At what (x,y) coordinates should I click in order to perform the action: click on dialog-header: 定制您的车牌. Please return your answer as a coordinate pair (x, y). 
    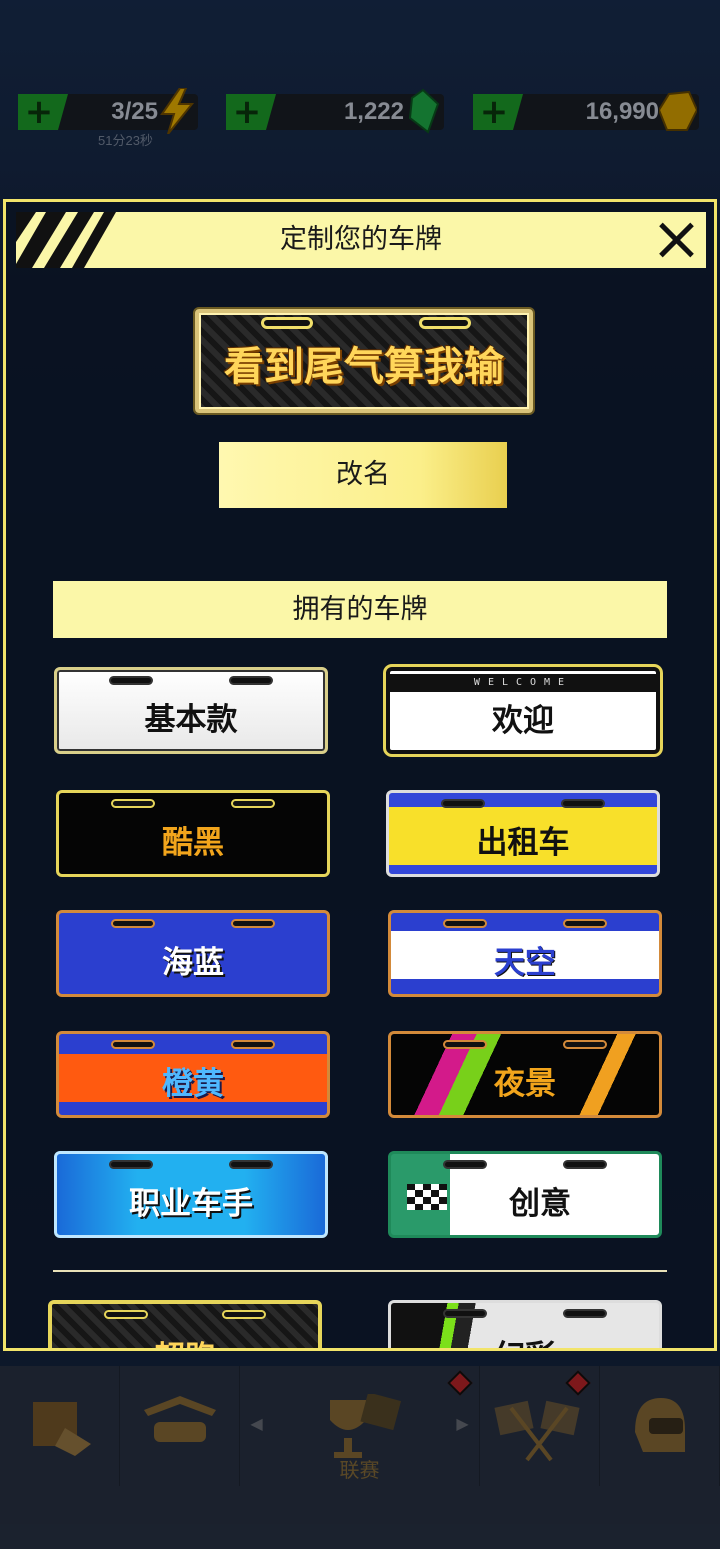
    Looking at the image, I should click on (361, 240).